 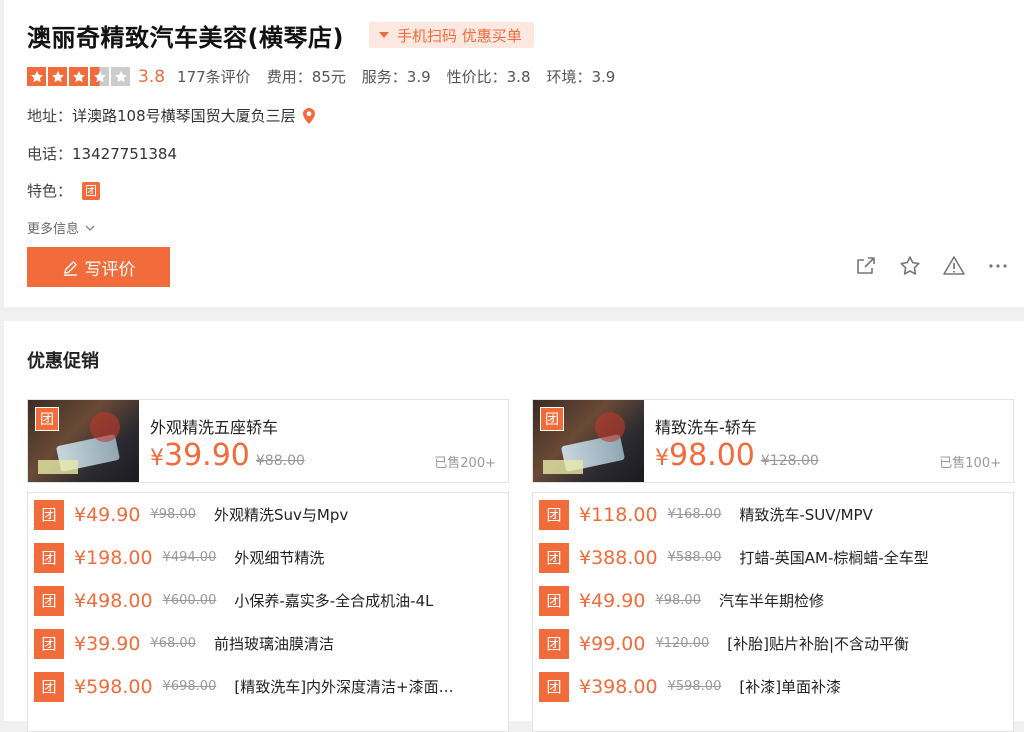 What do you see at coordinates (581, 77) in the screenshot?
I see `environment-score: 环境：3.9` at bounding box center [581, 77].